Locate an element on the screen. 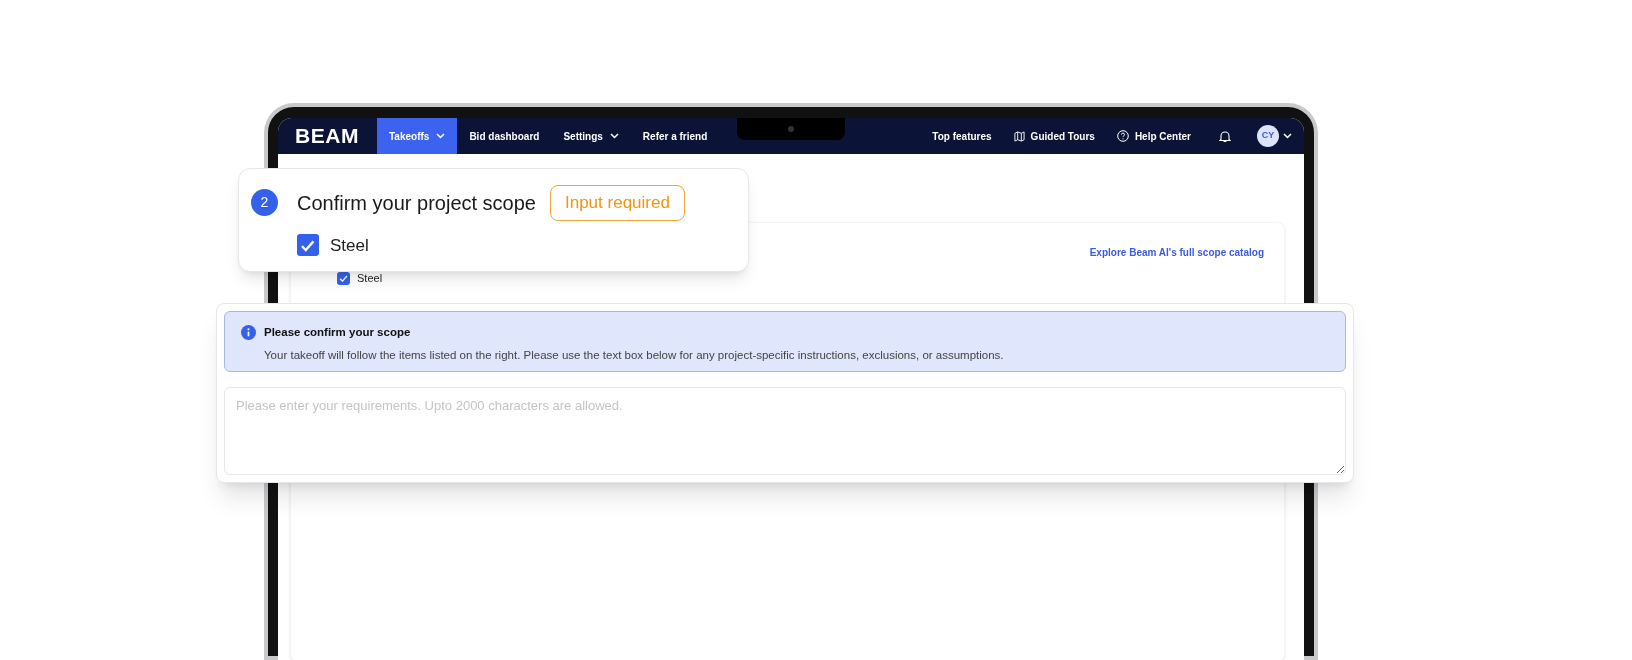  scope-catalog-link: Explore Beam AI's full scope catalog is located at coordinates (1176, 252).